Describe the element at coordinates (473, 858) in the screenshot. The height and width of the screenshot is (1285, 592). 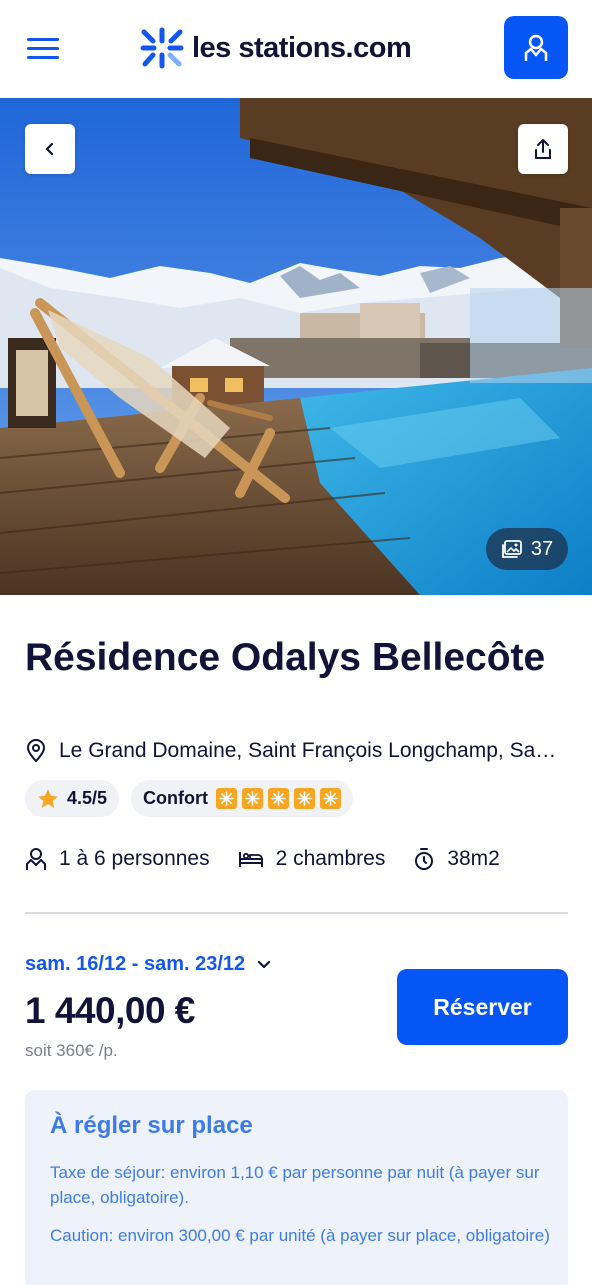
I see `surface-text: 38m2` at that location.